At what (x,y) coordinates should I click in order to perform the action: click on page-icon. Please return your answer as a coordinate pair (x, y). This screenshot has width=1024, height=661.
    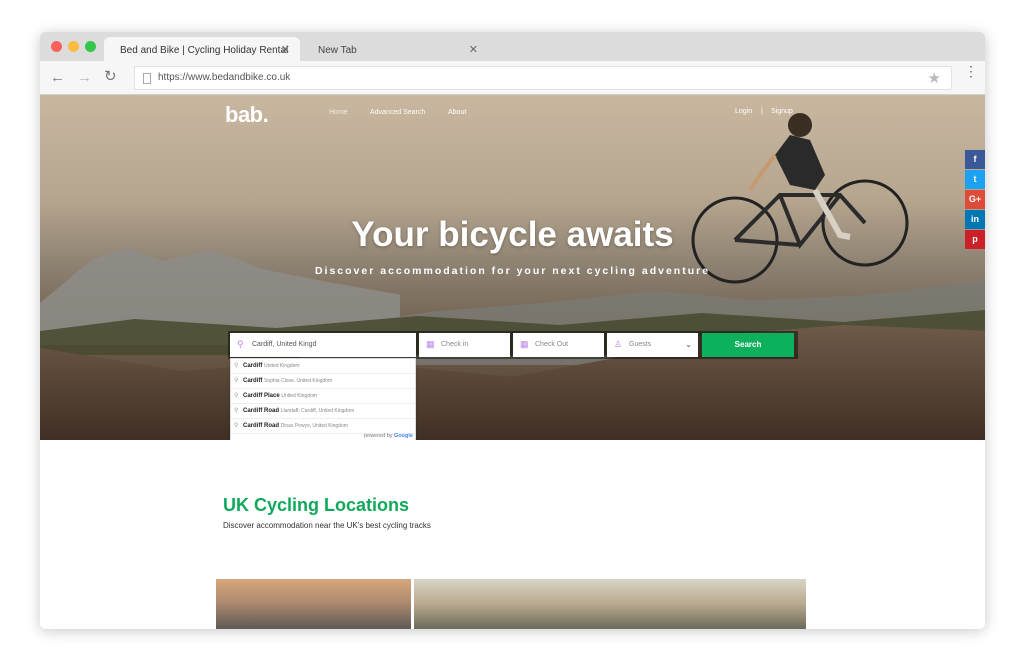
    Looking at the image, I should click on (147, 78).